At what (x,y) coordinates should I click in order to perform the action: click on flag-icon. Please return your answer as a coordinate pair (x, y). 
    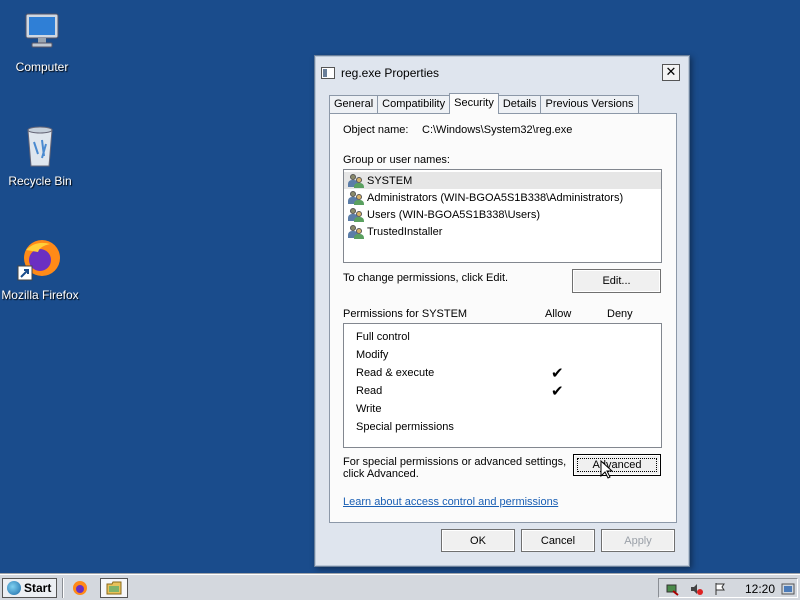
    Looking at the image, I should click on (720, 589).